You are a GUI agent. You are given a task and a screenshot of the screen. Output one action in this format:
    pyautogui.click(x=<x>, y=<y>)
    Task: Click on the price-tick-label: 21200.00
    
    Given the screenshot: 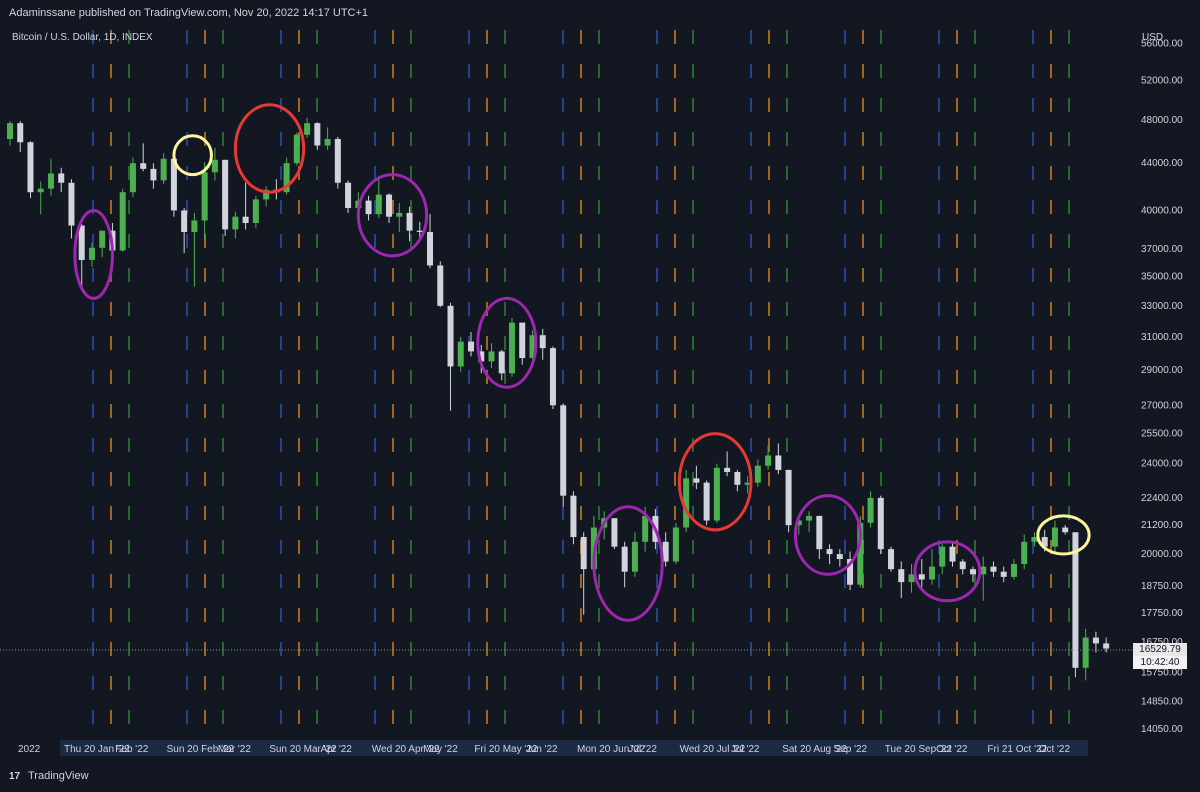 What is the action you would take?
    pyautogui.click(x=1162, y=525)
    